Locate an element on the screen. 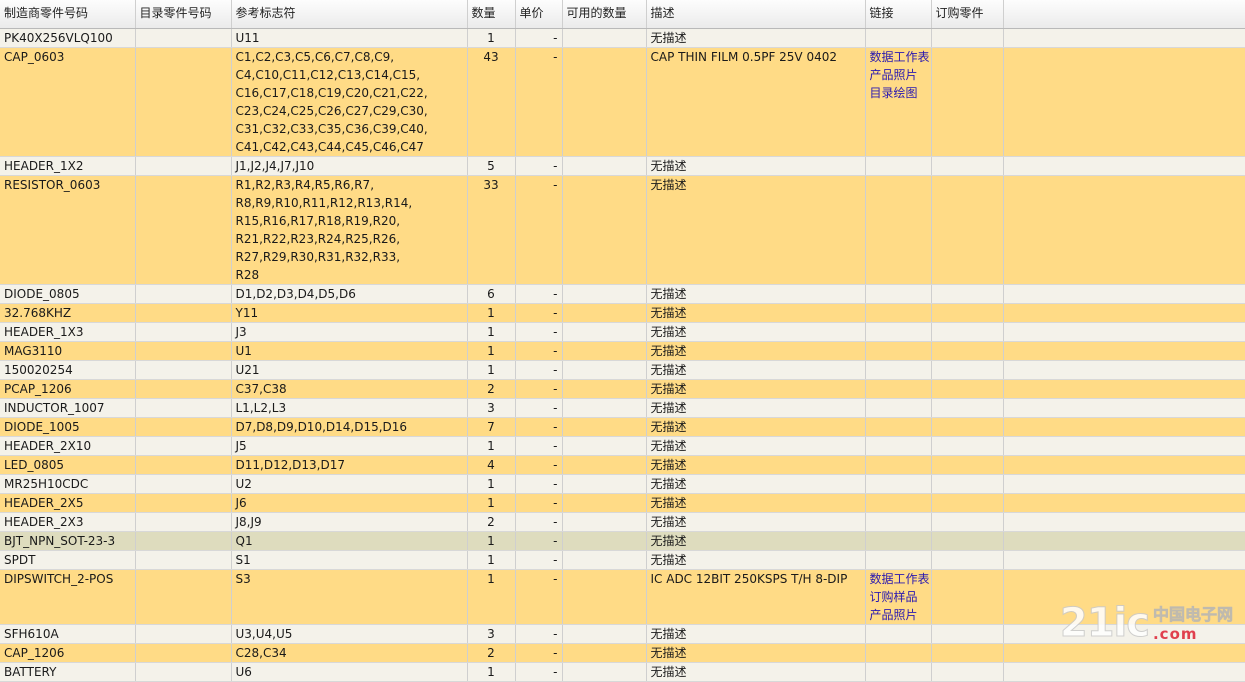 This screenshot has width=1245, height=682. table-row: HEADER_2X5 J6 1- 无描述 is located at coordinates (622, 503).